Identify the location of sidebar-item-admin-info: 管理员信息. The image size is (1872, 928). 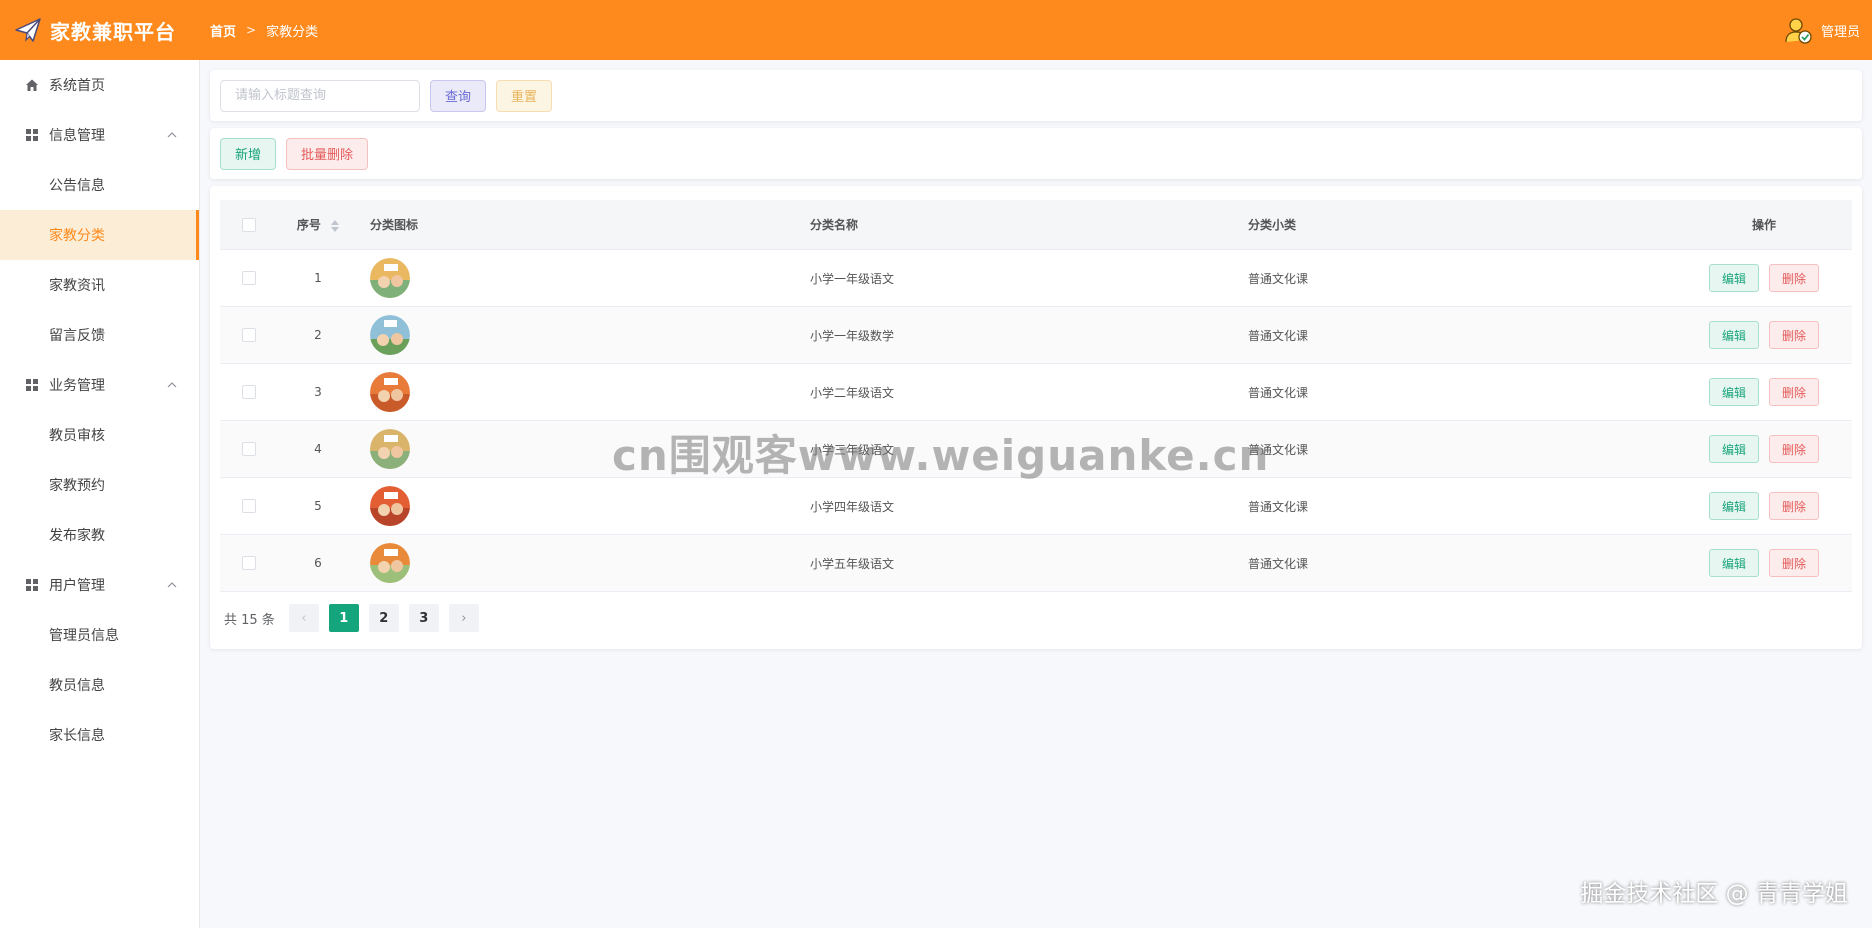
(99, 635).